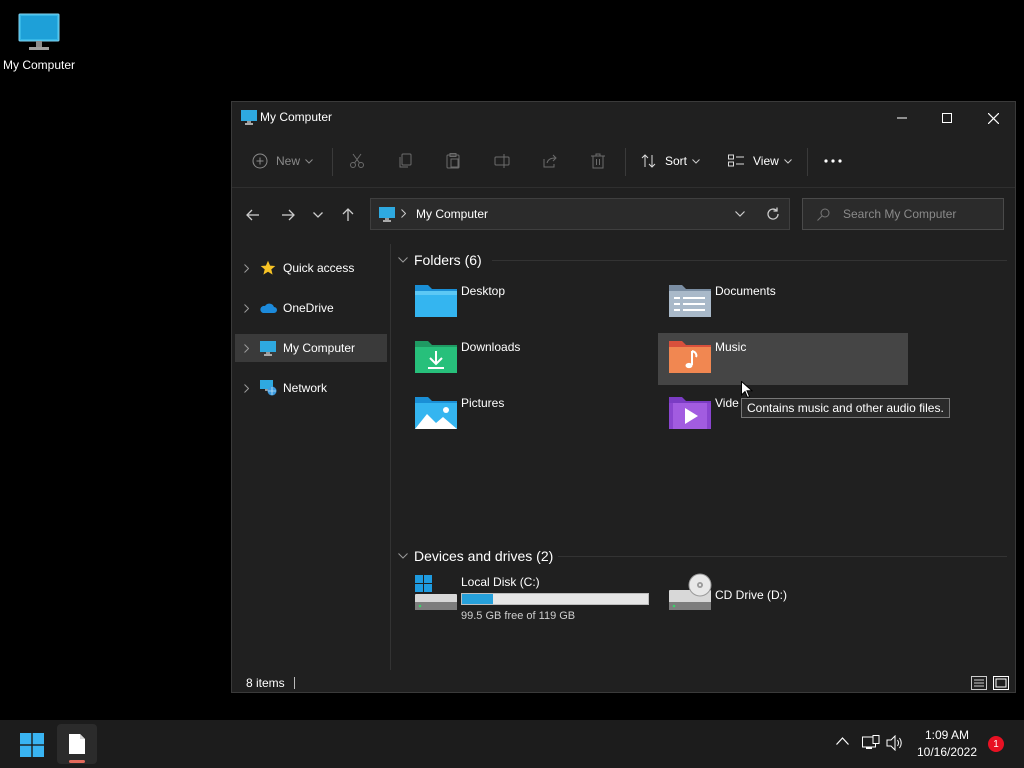 Image resolution: width=1024 pixels, height=768 pixels. What do you see at coordinates (690, 300) in the screenshot?
I see `documents-folder-icon` at bounding box center [690, 300].